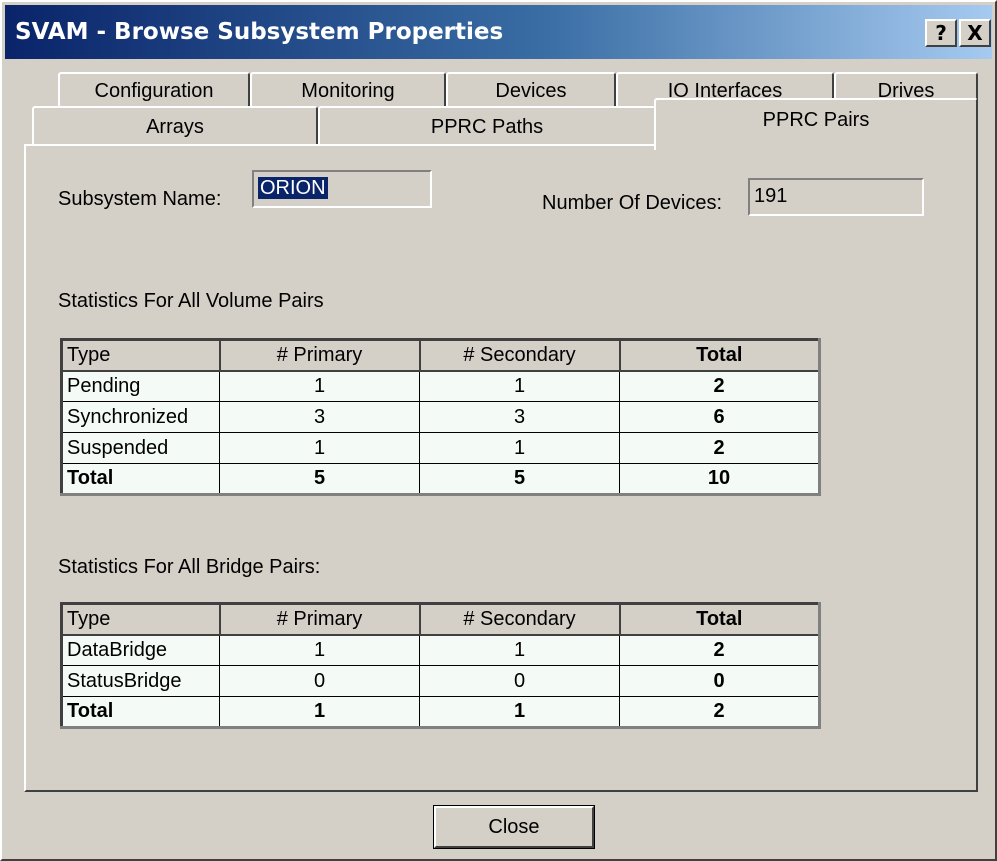 The height and width of the screenshot is (861, 997). What do you see at coordinates (140, 681) in the screenshot?
I see `cell-type: StatusBridge` at bounding box center [140, 681].